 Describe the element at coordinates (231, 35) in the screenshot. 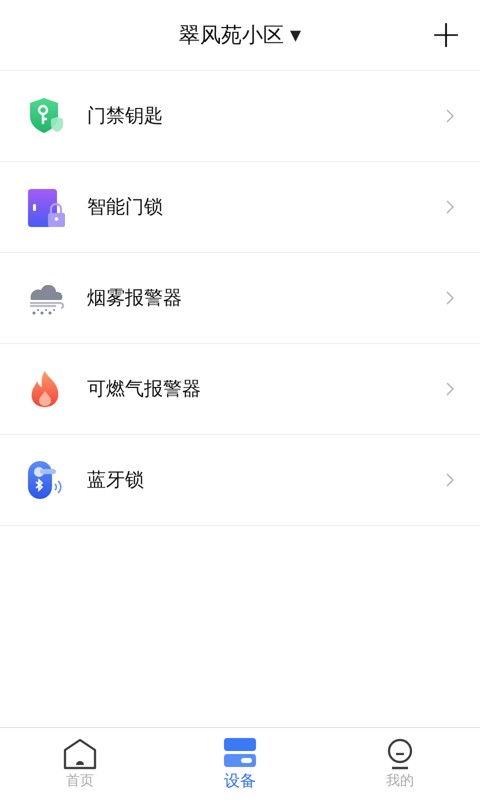

I see `location-title: 翠风苑小区` at that location.